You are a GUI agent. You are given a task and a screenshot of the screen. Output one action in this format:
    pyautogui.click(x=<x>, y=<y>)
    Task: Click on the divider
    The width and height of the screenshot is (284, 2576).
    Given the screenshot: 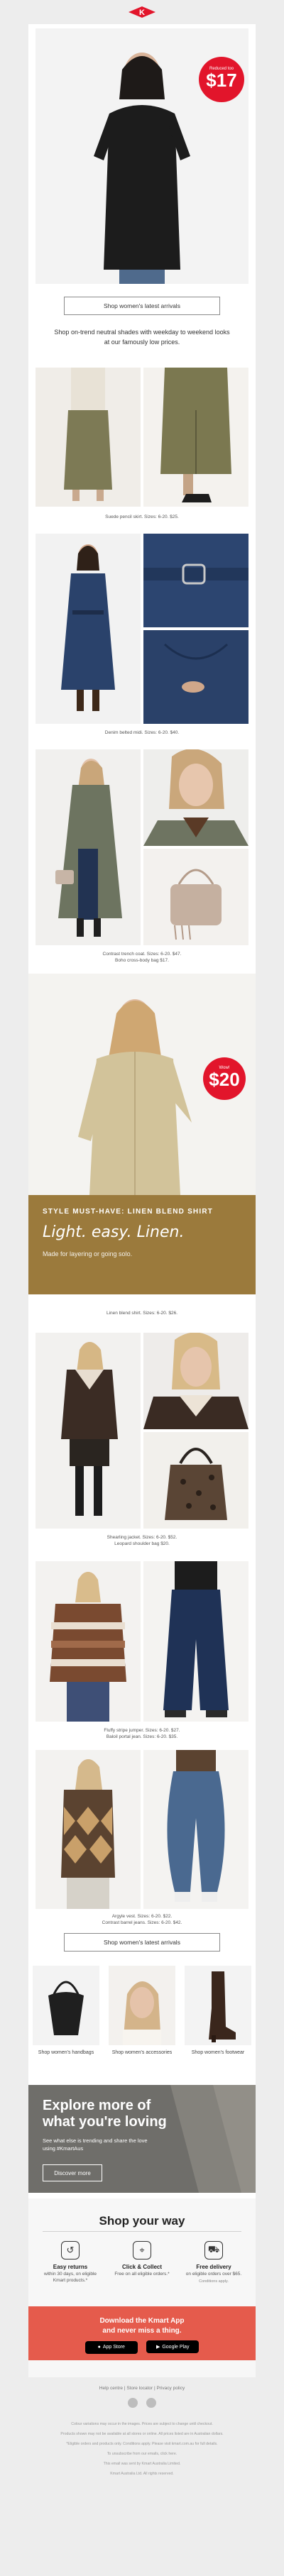 What is the action you would take?
    pyautogui.click(x=142, y=2231)
    